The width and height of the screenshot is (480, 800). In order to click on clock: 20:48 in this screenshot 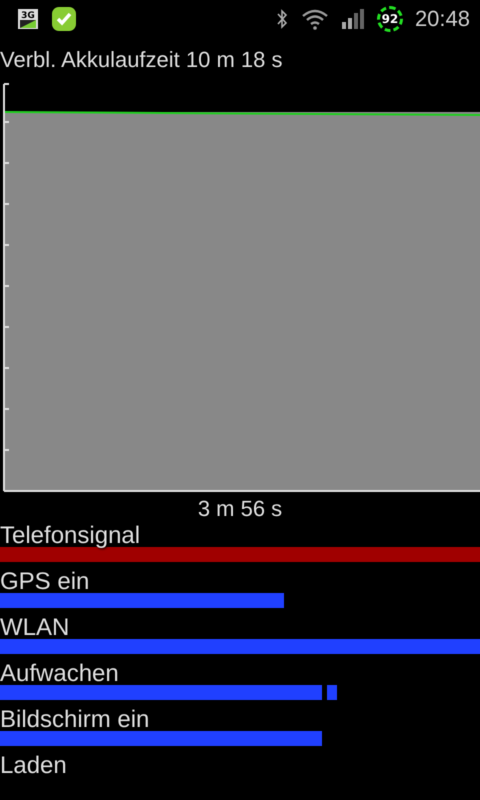, I will do `click(442, 19)`.